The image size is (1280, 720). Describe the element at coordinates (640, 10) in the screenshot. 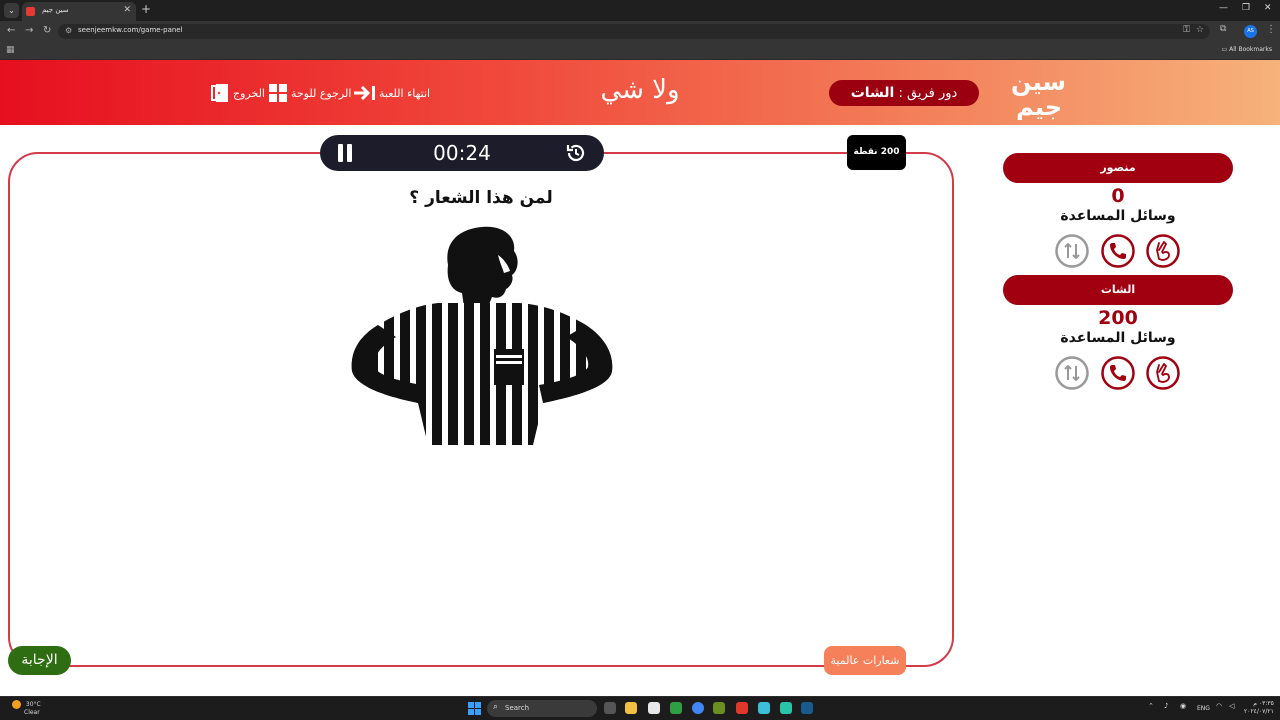

I see `browser-tab-strip: ⌄ سين جيم ✕ + — ❐ ✕` at that location.